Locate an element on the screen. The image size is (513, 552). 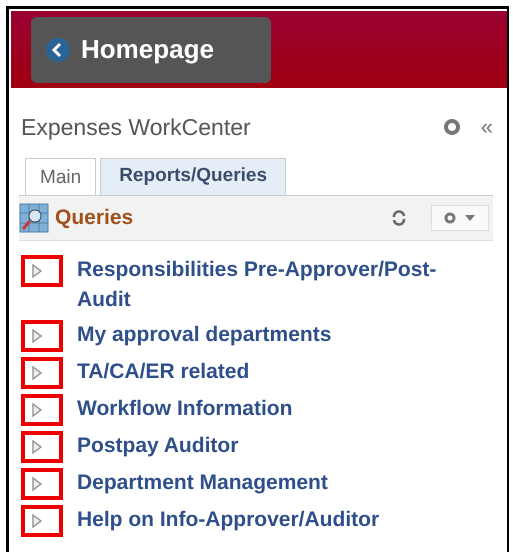
settings-menu-button is located at coordinates (460, 218).